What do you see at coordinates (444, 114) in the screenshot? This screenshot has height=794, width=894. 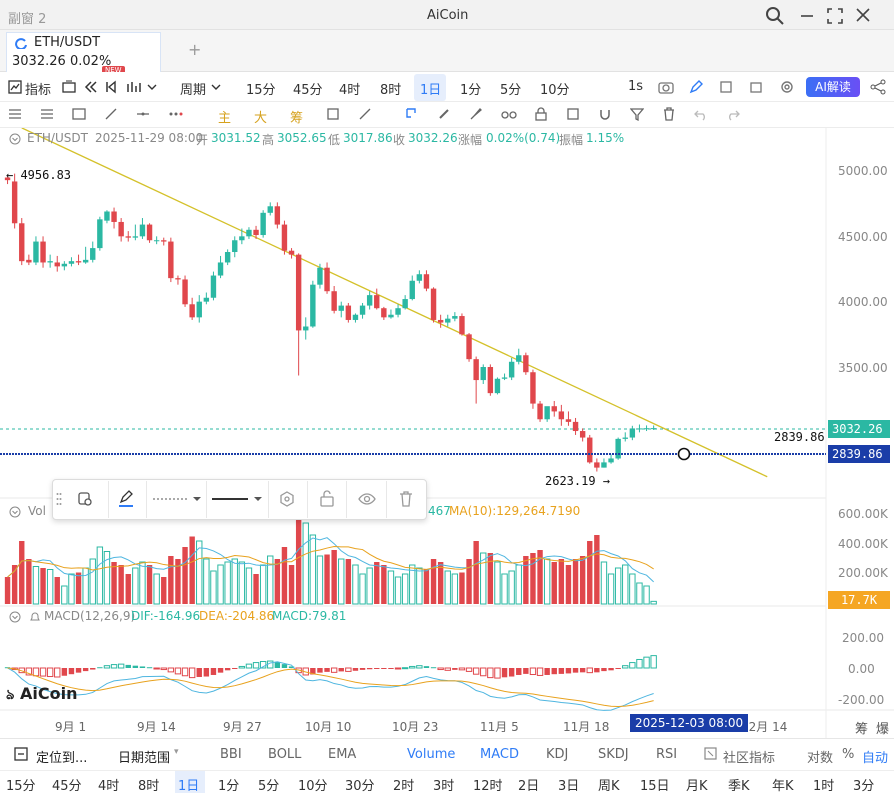 I see `measure-icon` at bounding box center [444, 114].